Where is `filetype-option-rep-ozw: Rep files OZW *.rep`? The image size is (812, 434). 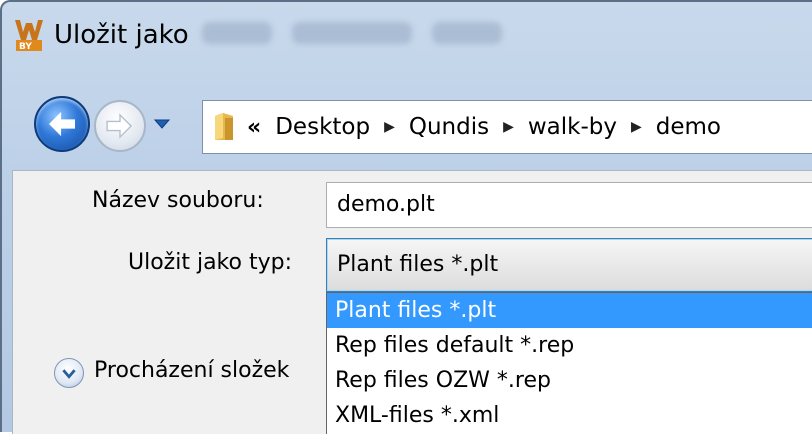
filetype-option-rep-ozw: Rep files OZW *.rep is located at coordinates (569, 380).